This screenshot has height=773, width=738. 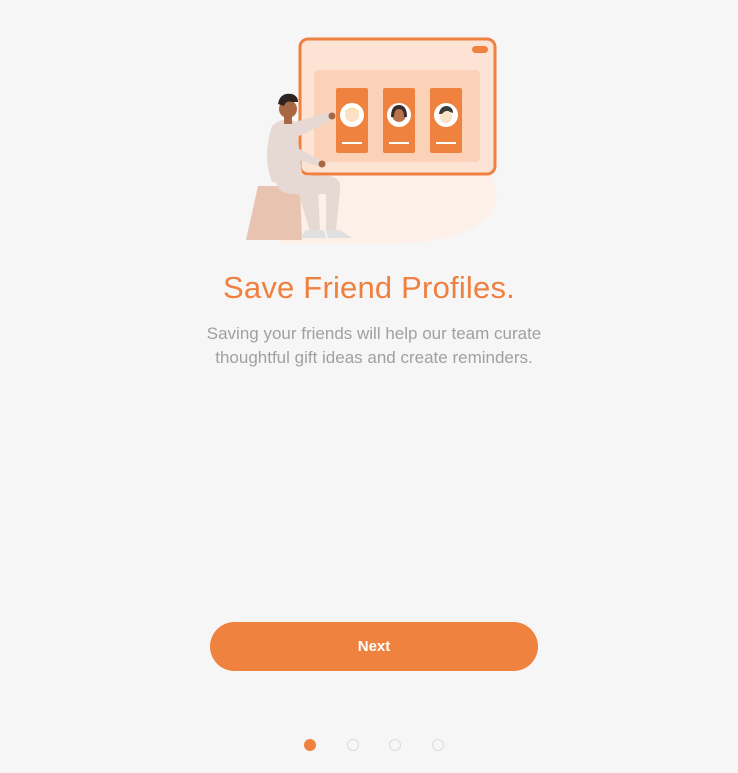 What do you see at coordinates (369, 746) in the screenshot?
I see `pagination-dots` at bounding box center [369, 746].